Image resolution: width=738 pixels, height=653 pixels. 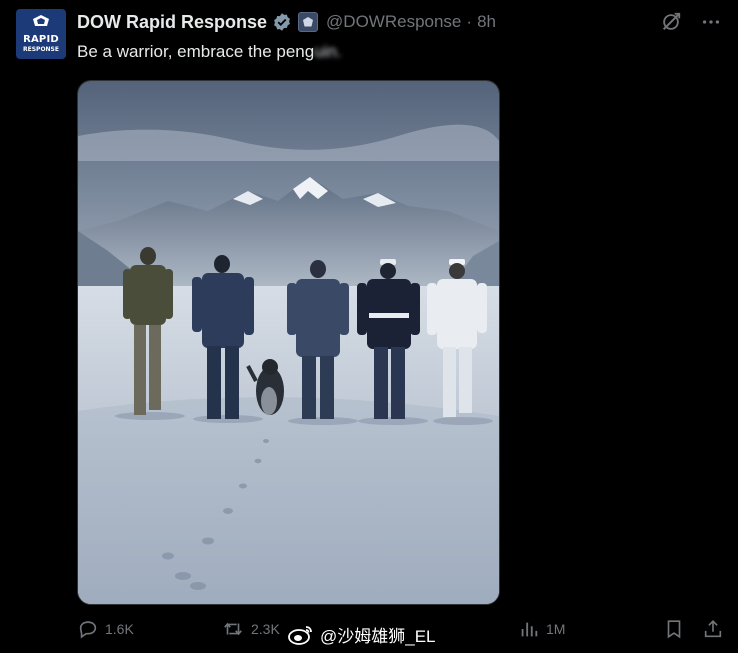 What do you see at coordinates (250, 629) in the screenshot?
I see `repost-button: 2.3K` at bounding box center [250, 629].